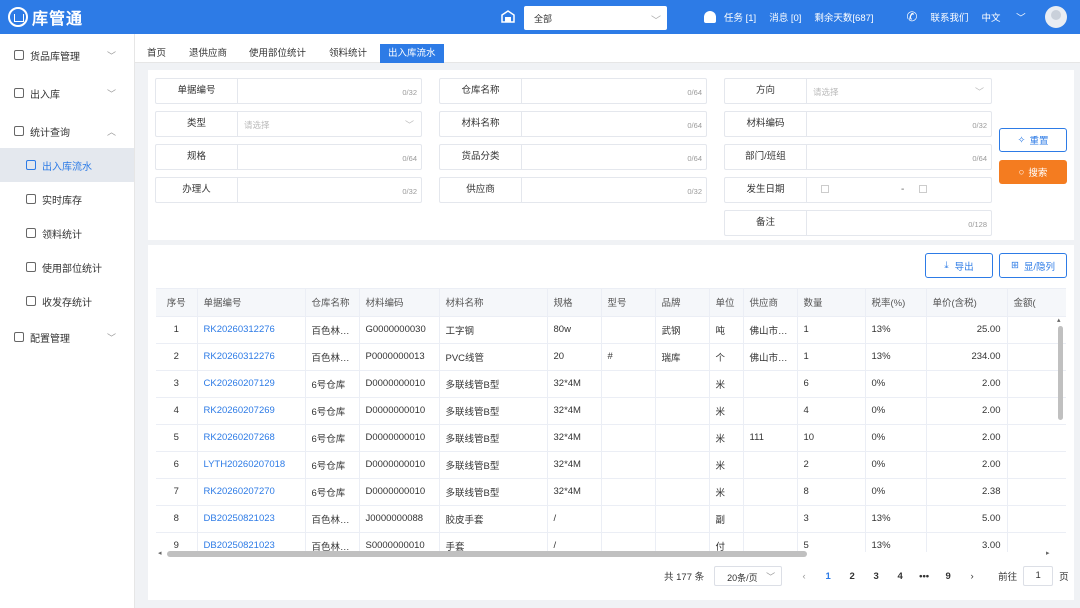 This screenshot has height=608, width=1080. I want to click on page-2: 2, so click(852, 576).